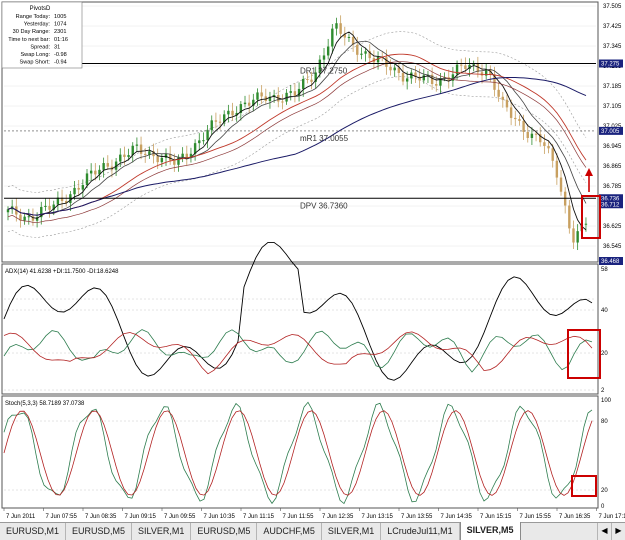 The height and width of the screenshot is (540, 625). Describe the element at coordinates (29, 40) in the screenshot. I see `pivots-row-label: Time to next bar:` at that location.